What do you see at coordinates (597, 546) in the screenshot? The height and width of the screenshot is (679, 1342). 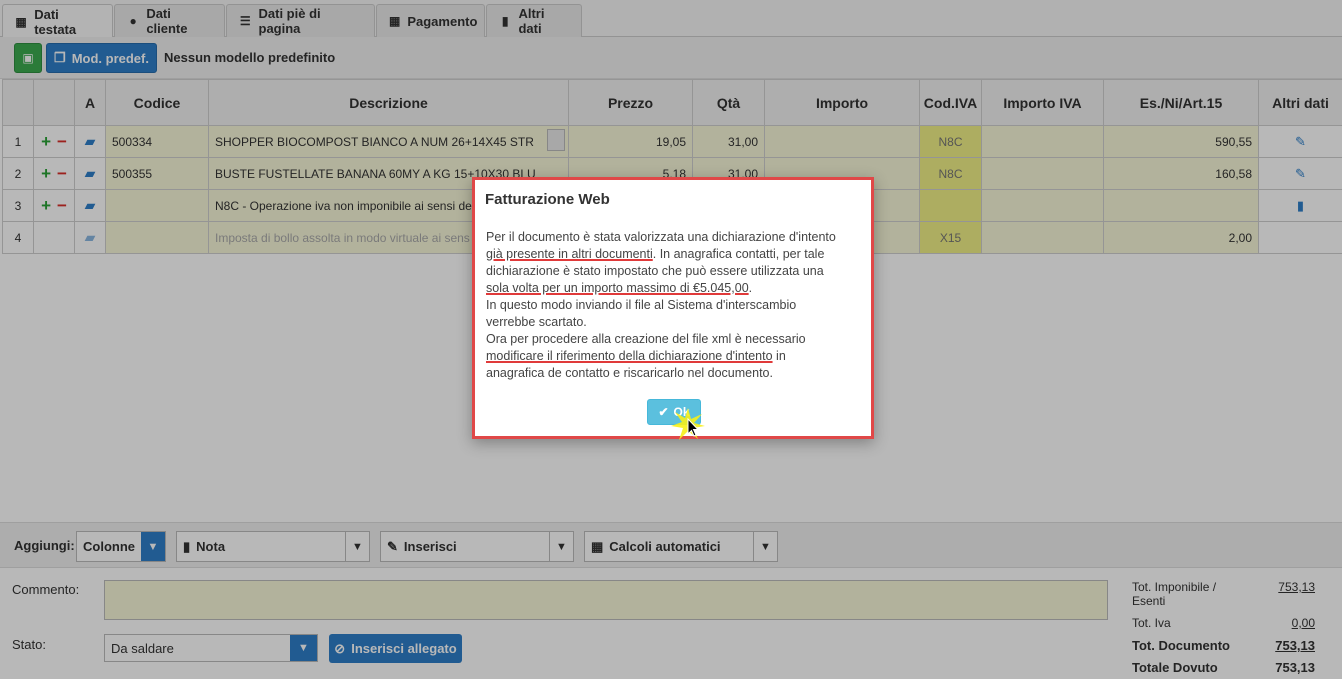 I see `calculator-icon: ▦` at bounding box center [597, 546].